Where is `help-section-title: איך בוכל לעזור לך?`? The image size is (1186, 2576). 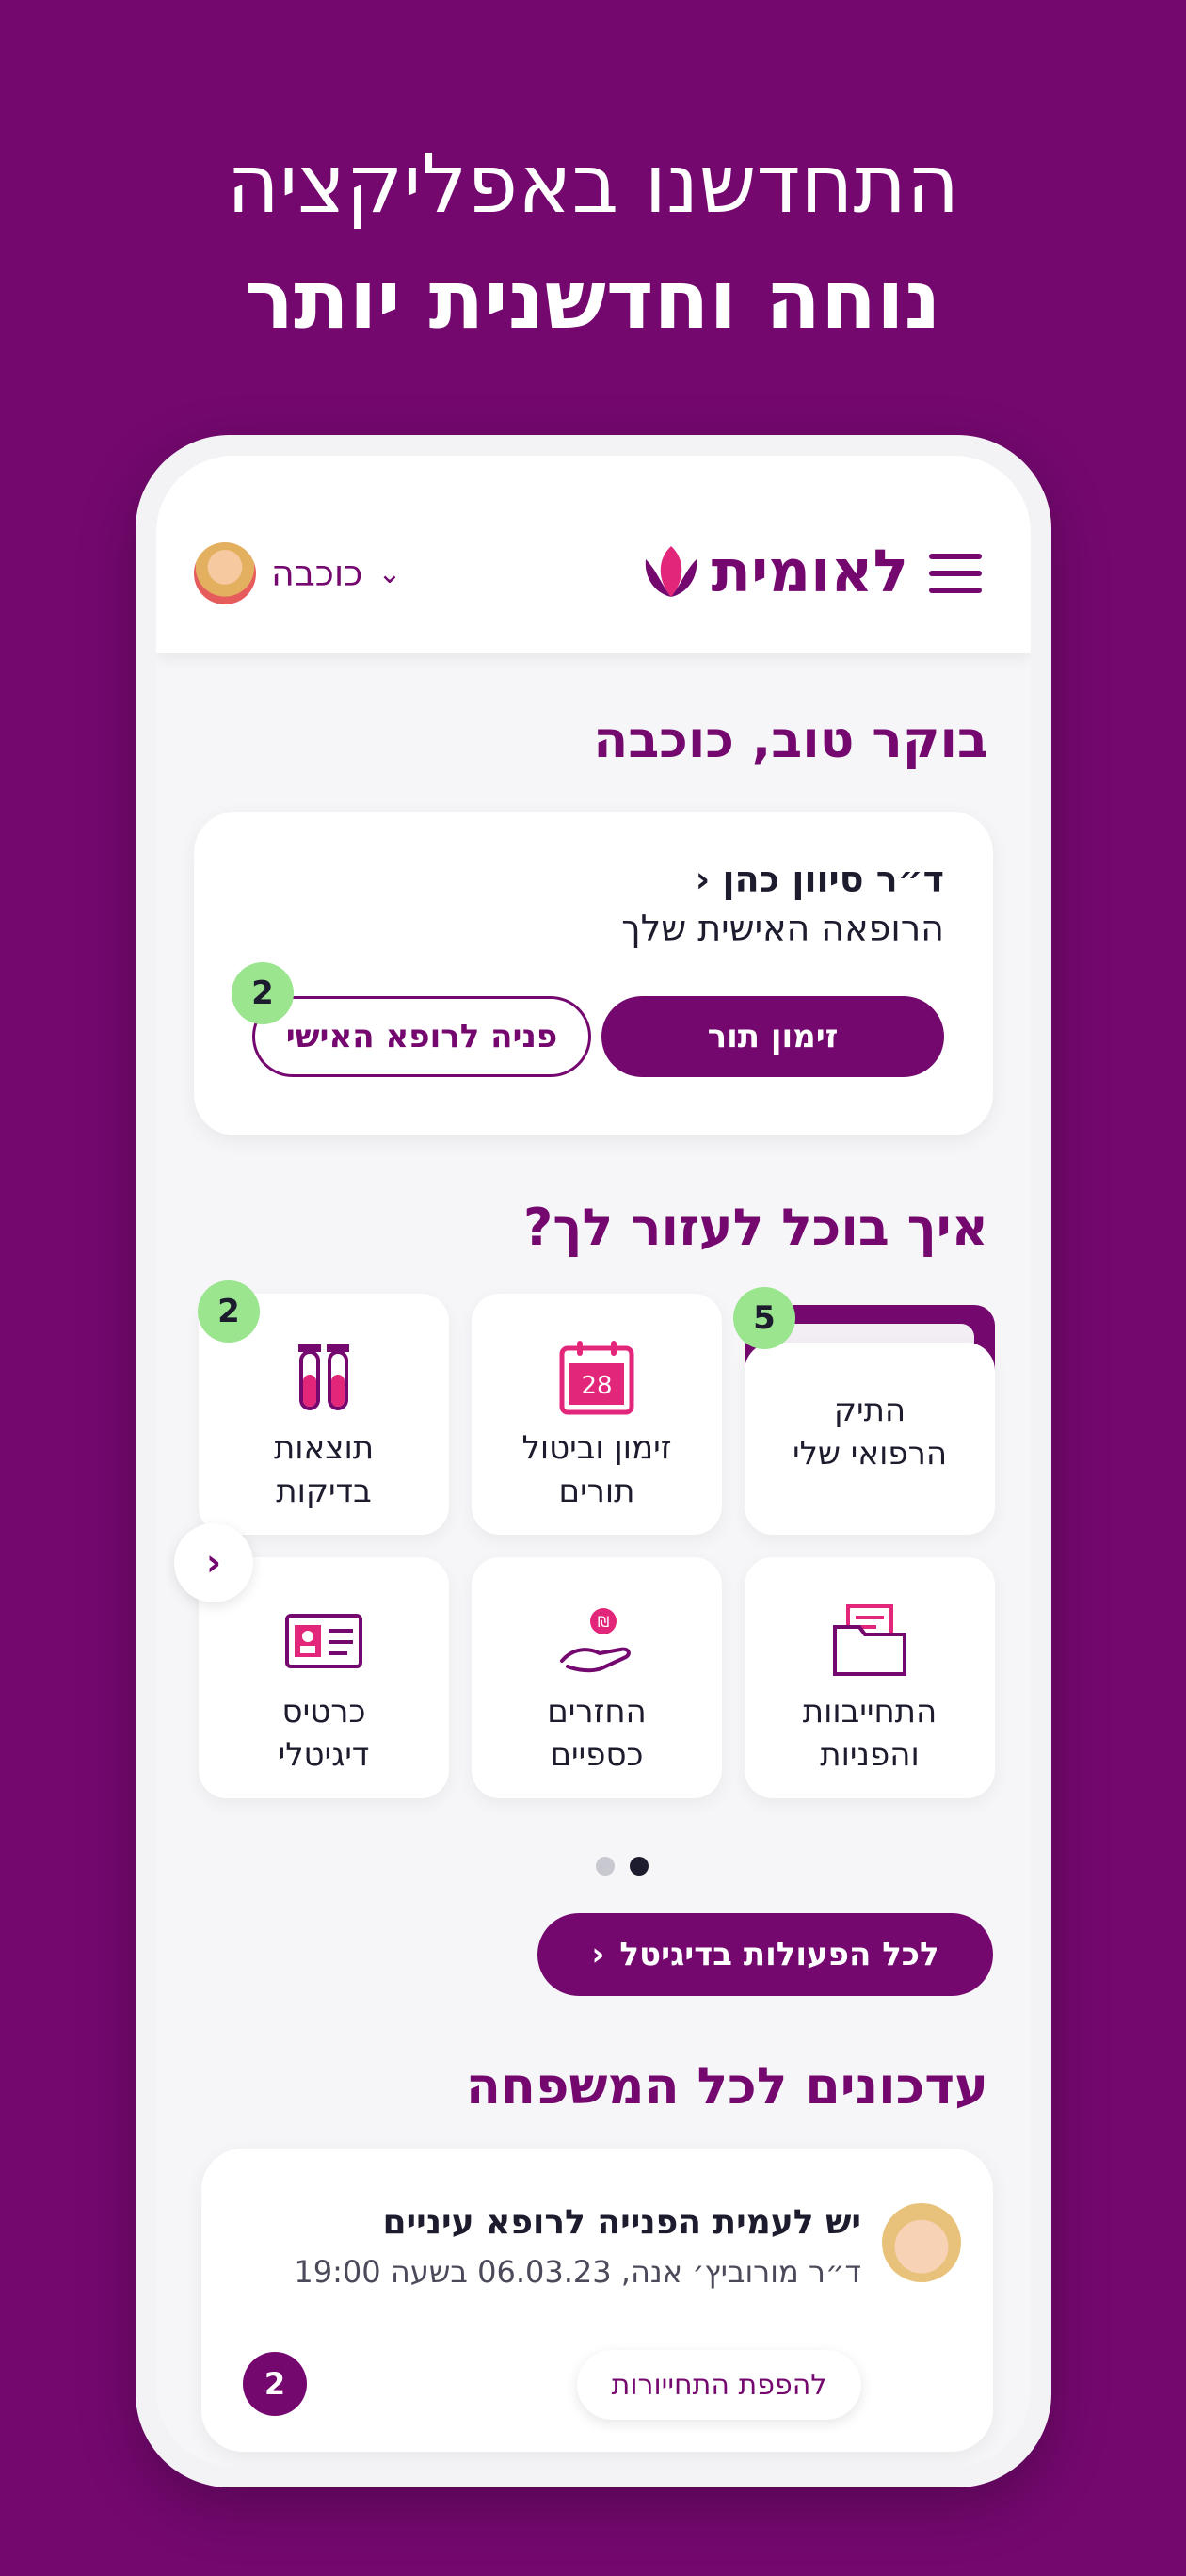
help-section-title: איך בוכל לעזור לך? is located at coordinates (755, 1227).